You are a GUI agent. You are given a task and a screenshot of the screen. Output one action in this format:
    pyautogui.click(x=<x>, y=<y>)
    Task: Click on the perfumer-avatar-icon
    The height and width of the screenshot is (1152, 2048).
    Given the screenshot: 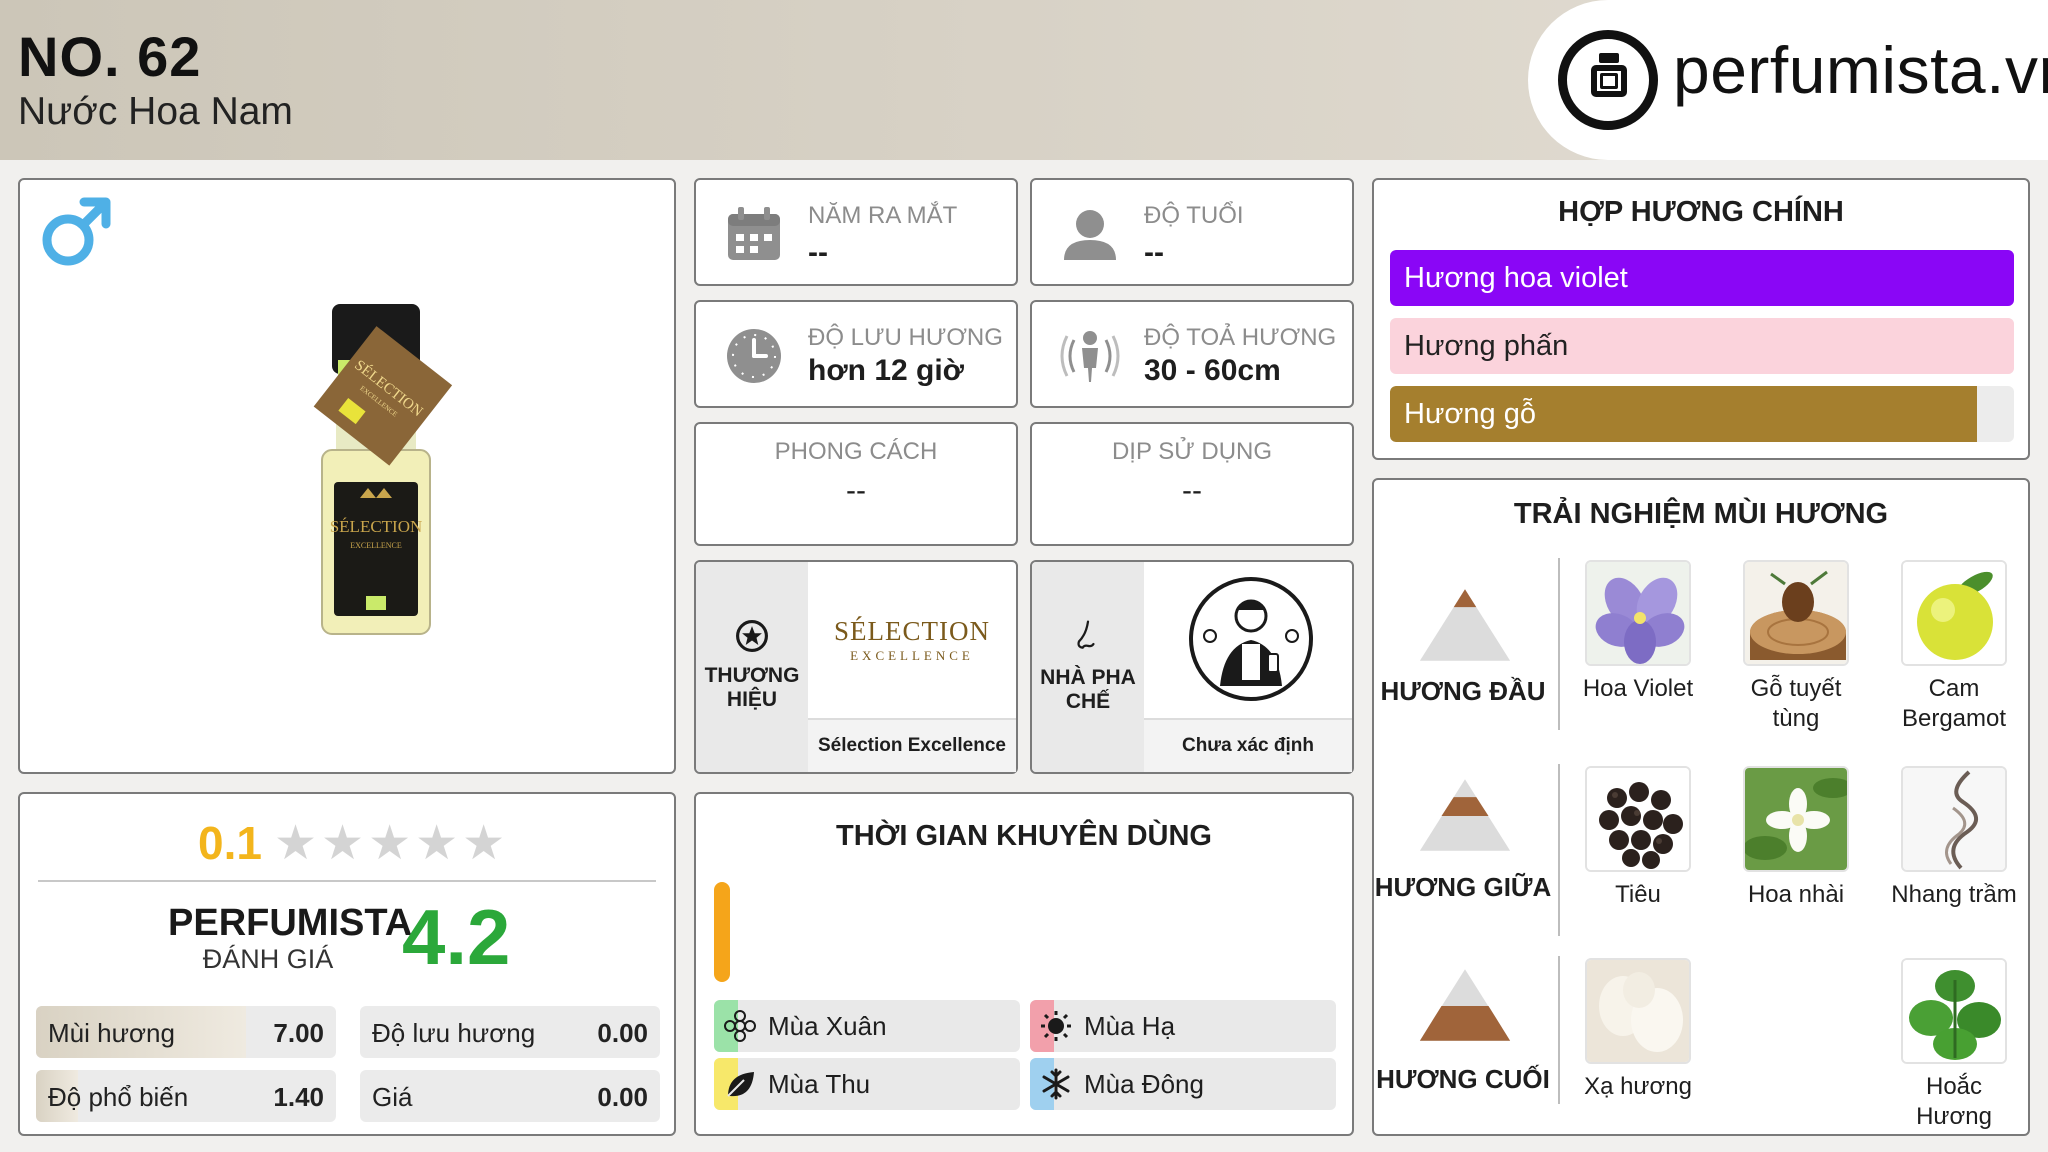 What is the action you would take?
    pyautogui.click(x=1251, y=639)
    